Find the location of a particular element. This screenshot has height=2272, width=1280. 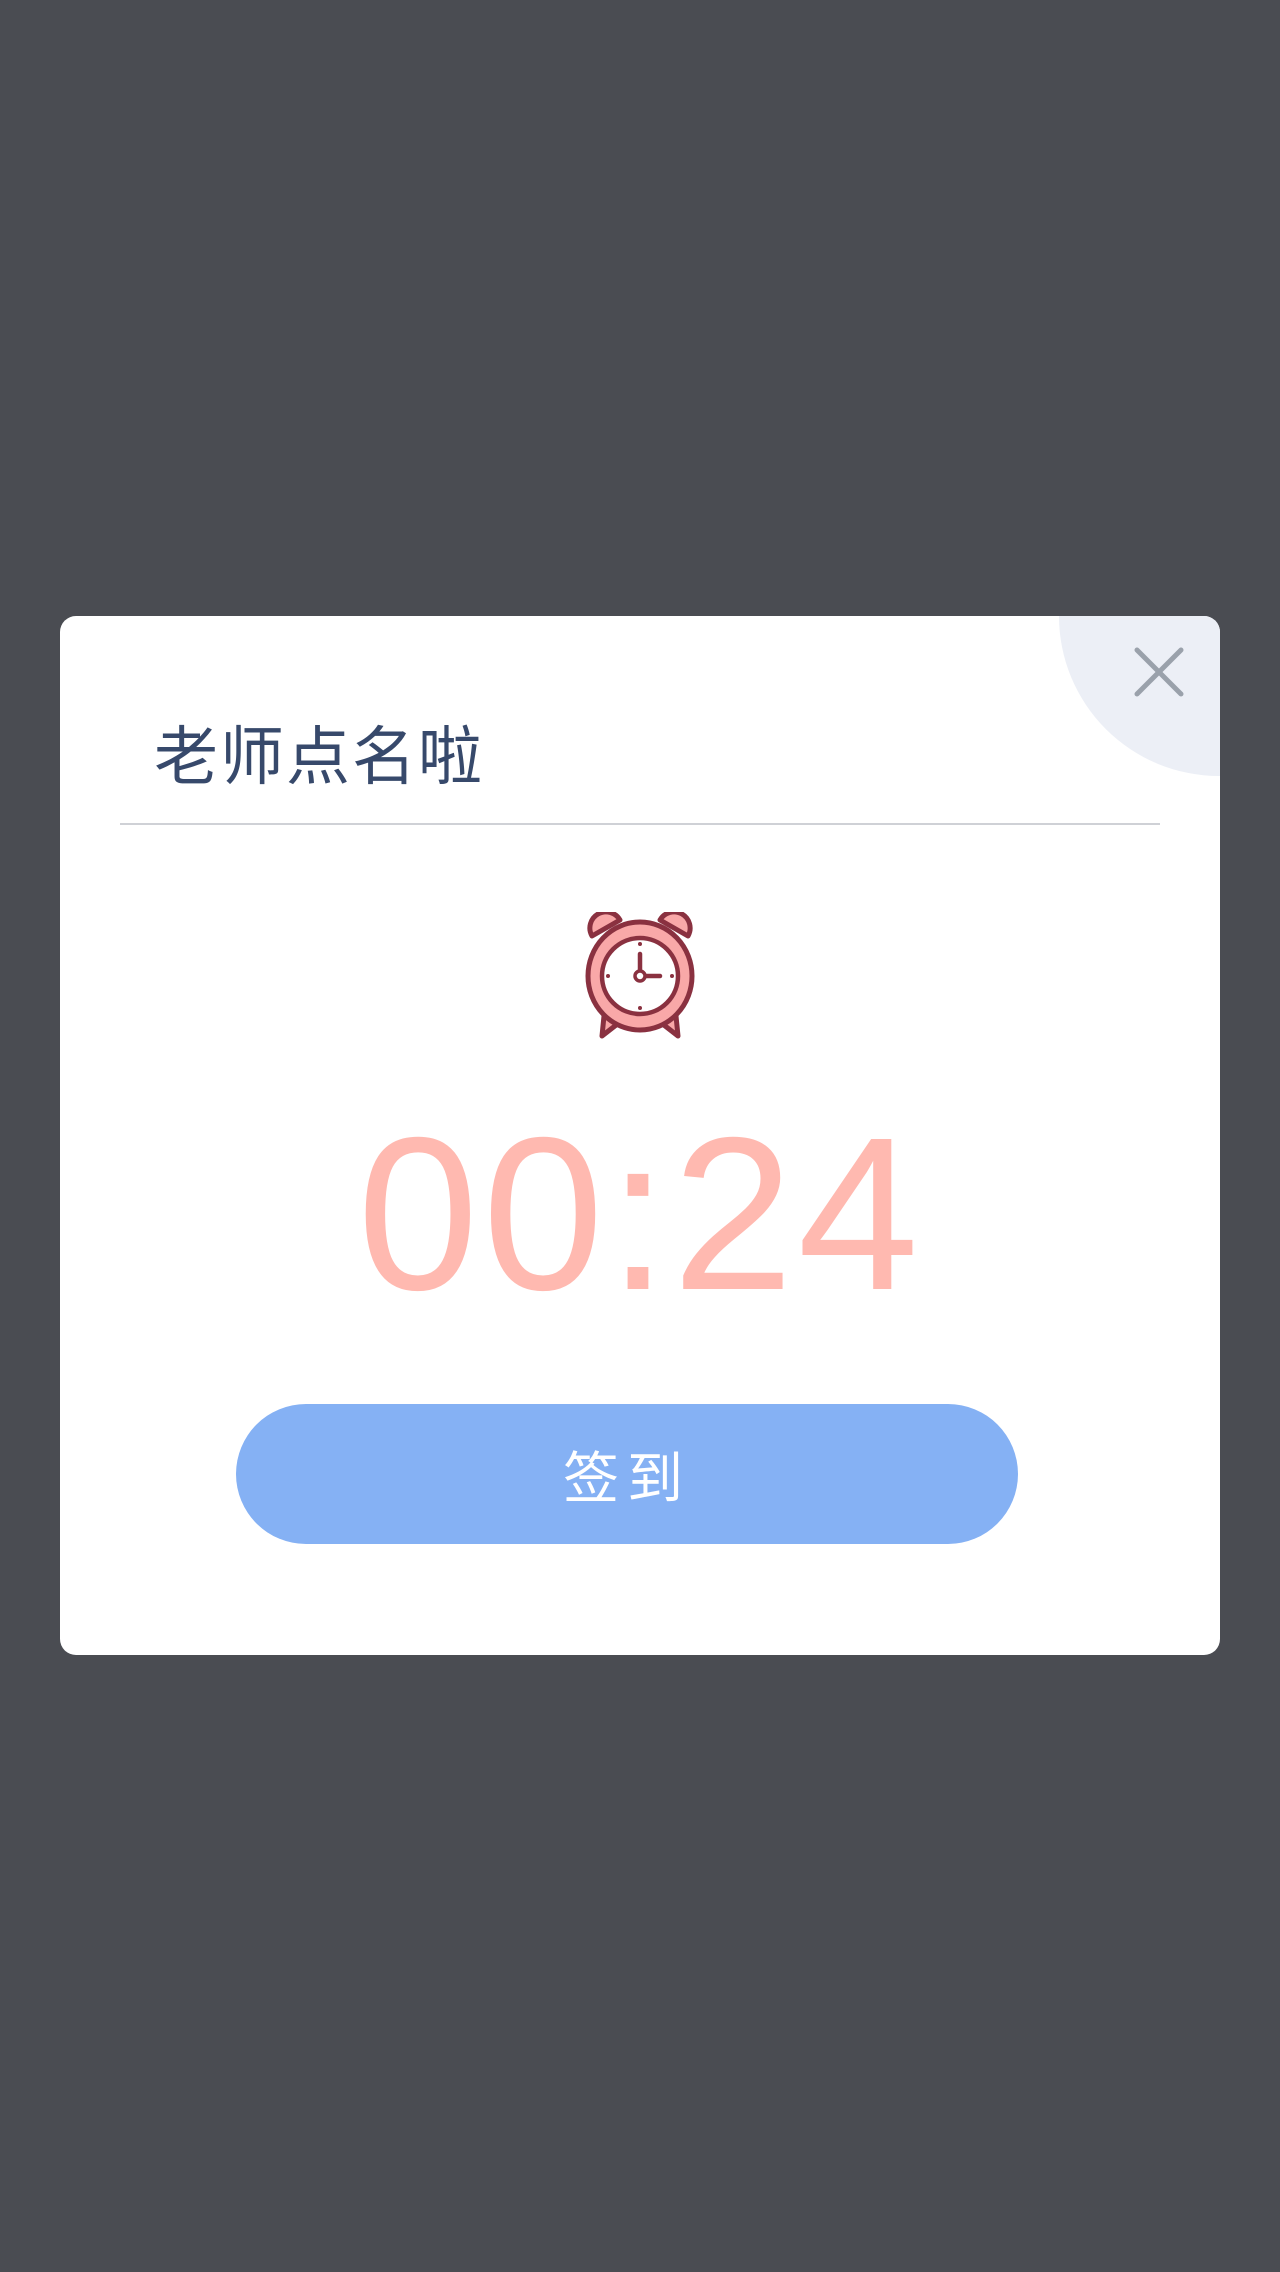

check-in-button: 签到 is located at coordinates (627, 1474).